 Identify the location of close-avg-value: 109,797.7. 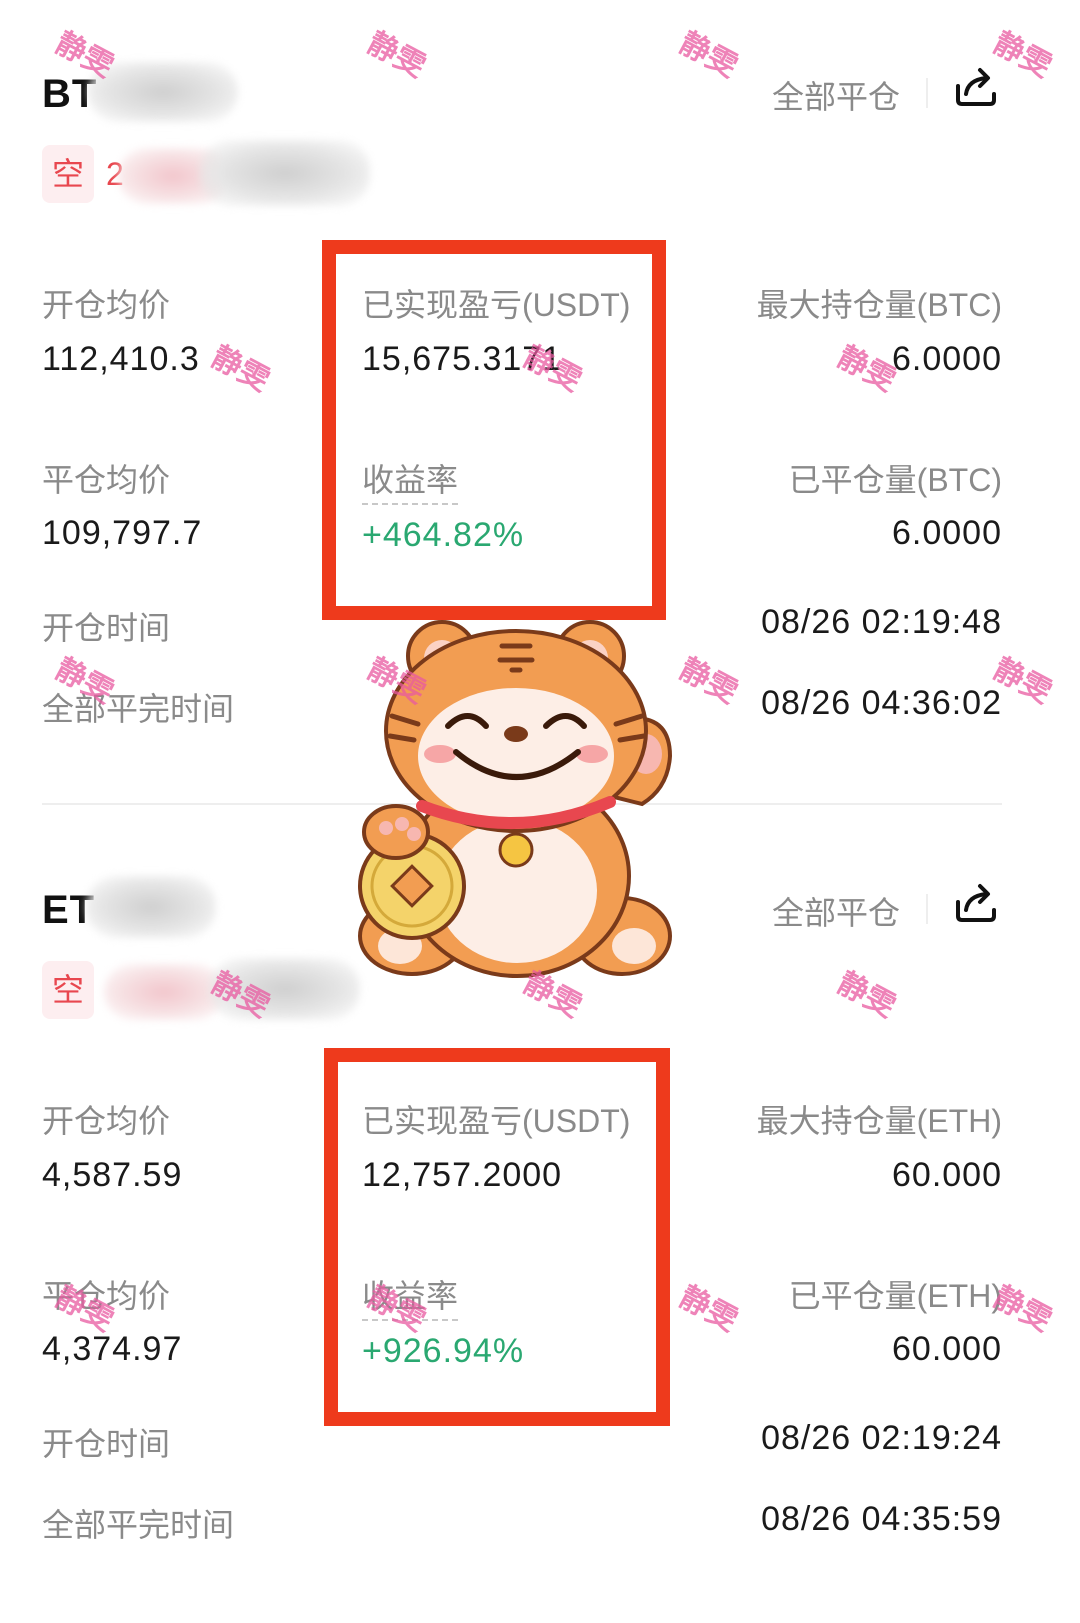
(122, 533).